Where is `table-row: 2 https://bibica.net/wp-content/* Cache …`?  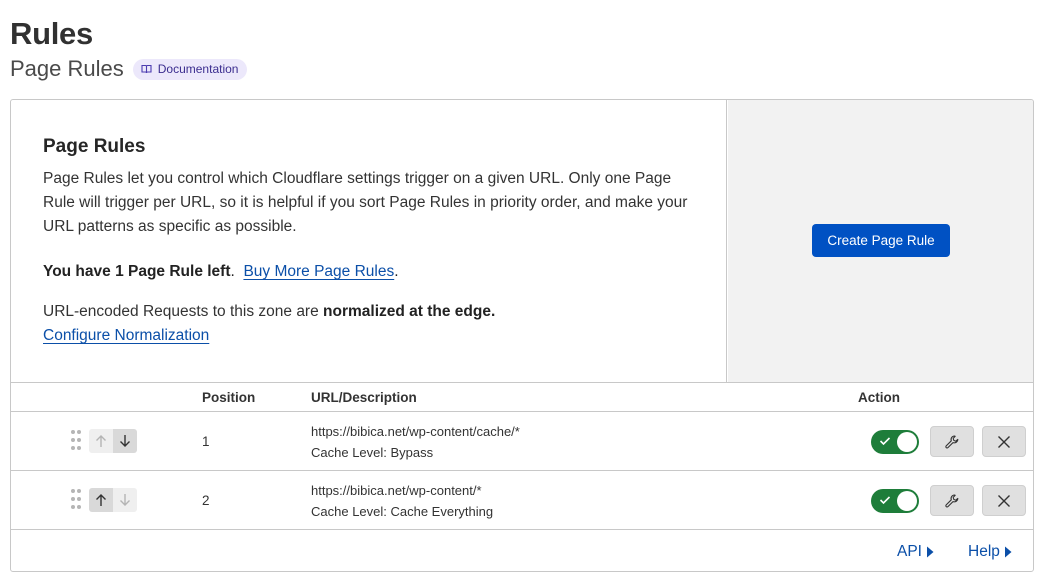
table-row: 2 https://bibica.net/wp-content/* Cache … is located at coordinates (522, 500).